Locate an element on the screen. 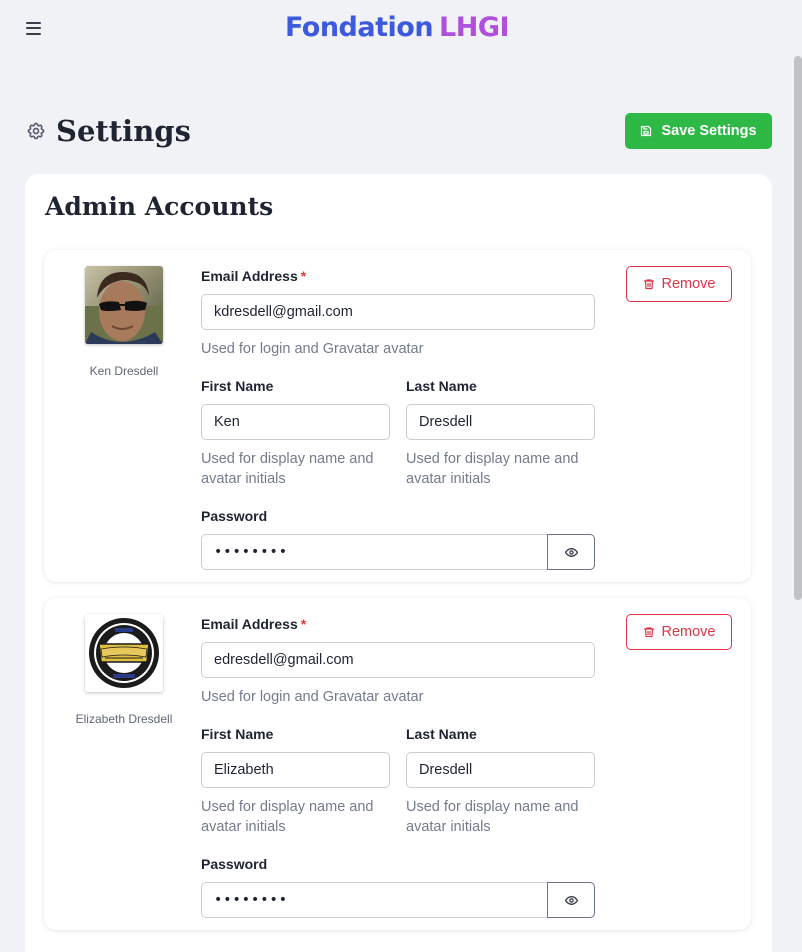 This screenshot has height=952, width=802. scrollbar-thumb is located at coordinates (798, 328).